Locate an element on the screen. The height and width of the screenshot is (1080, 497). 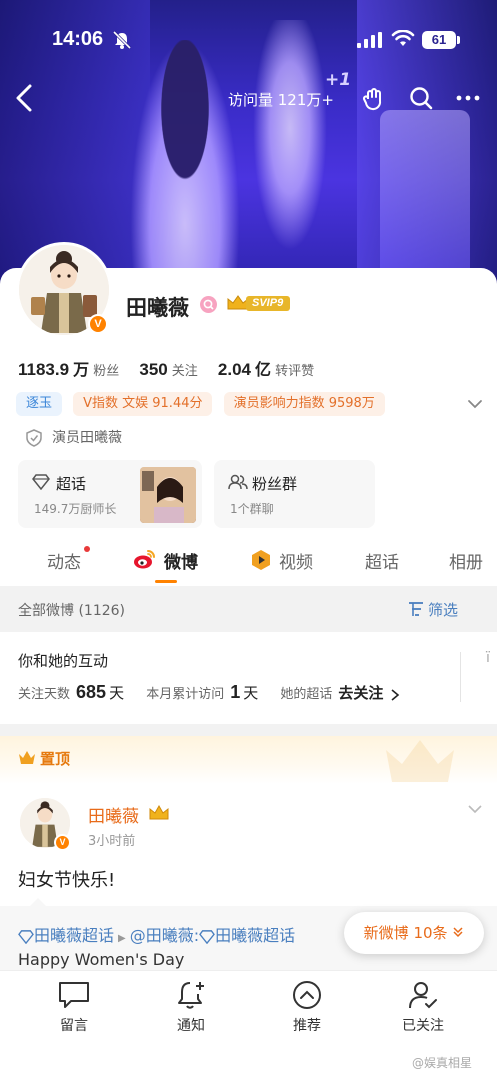
repost-user-link: @田曦薇: is located at coordinates (164, 935).